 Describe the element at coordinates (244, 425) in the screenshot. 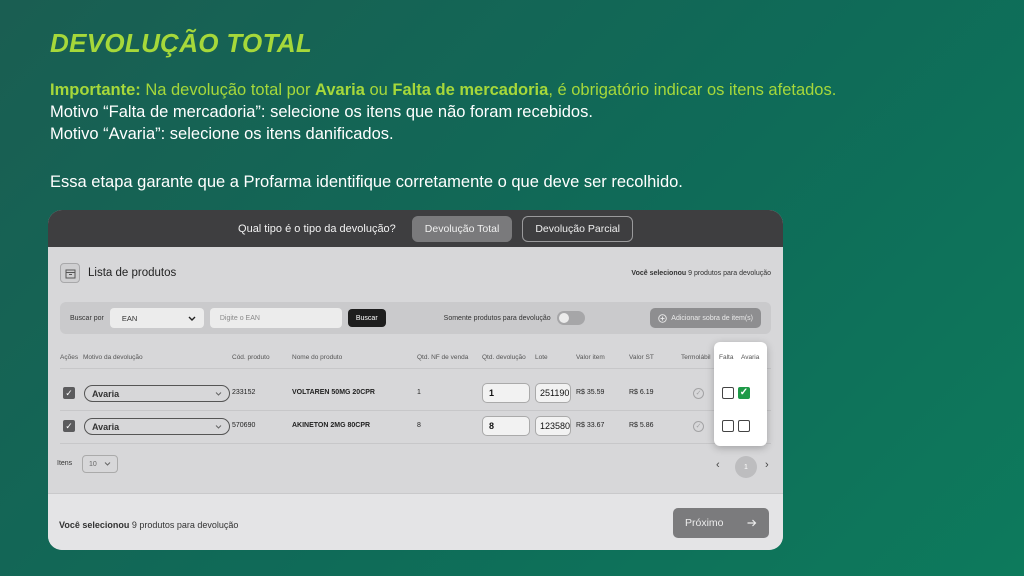

I see `cell-cod: 570690` at that location.